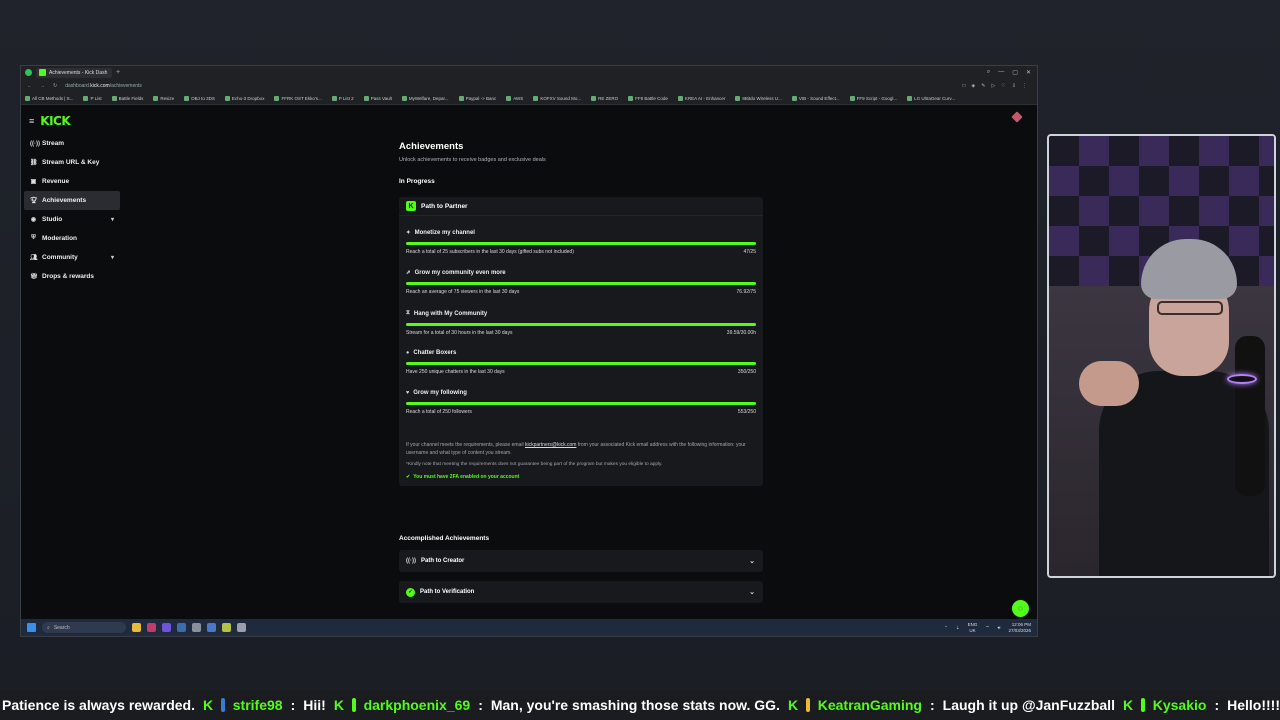 The width and height of the screenshot is (1280, 720). What do you see at coordinates (244, 98) in the screenshot?
I see `bookmark-item: Echo-3 Dropbox` at bounding box center [244, 98].